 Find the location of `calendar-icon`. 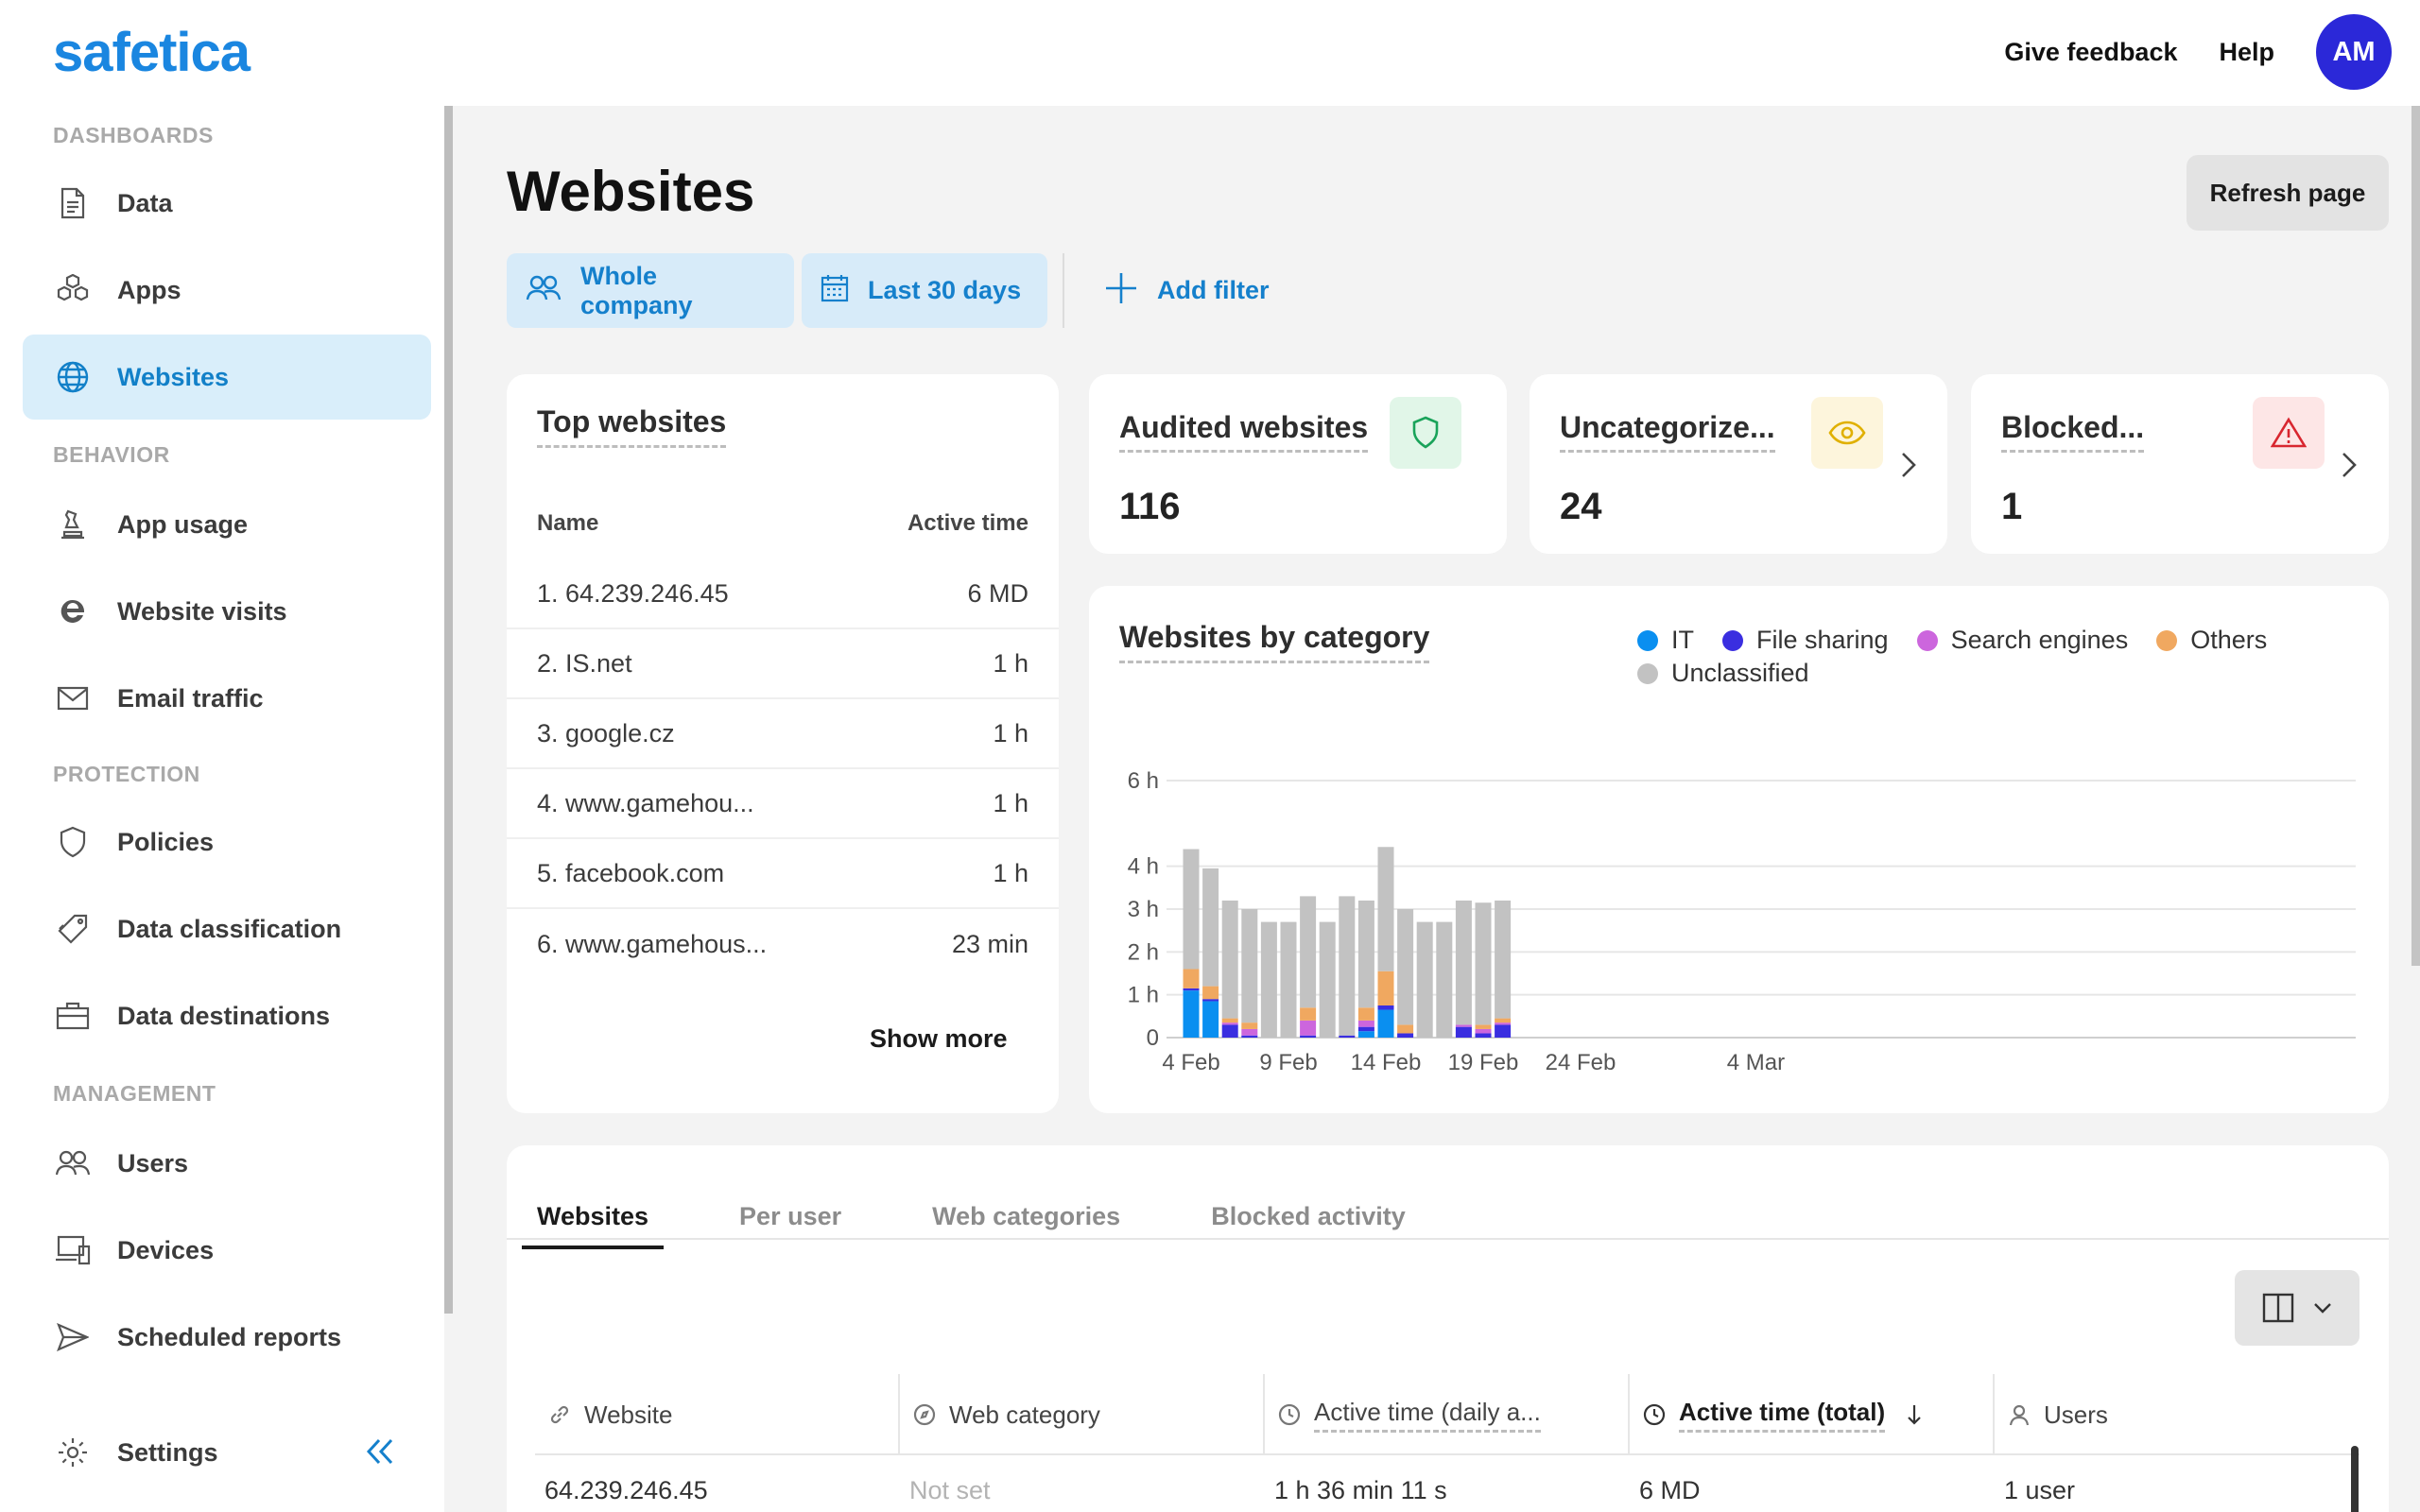

calendar-icon is located at coordinates (835, 290).